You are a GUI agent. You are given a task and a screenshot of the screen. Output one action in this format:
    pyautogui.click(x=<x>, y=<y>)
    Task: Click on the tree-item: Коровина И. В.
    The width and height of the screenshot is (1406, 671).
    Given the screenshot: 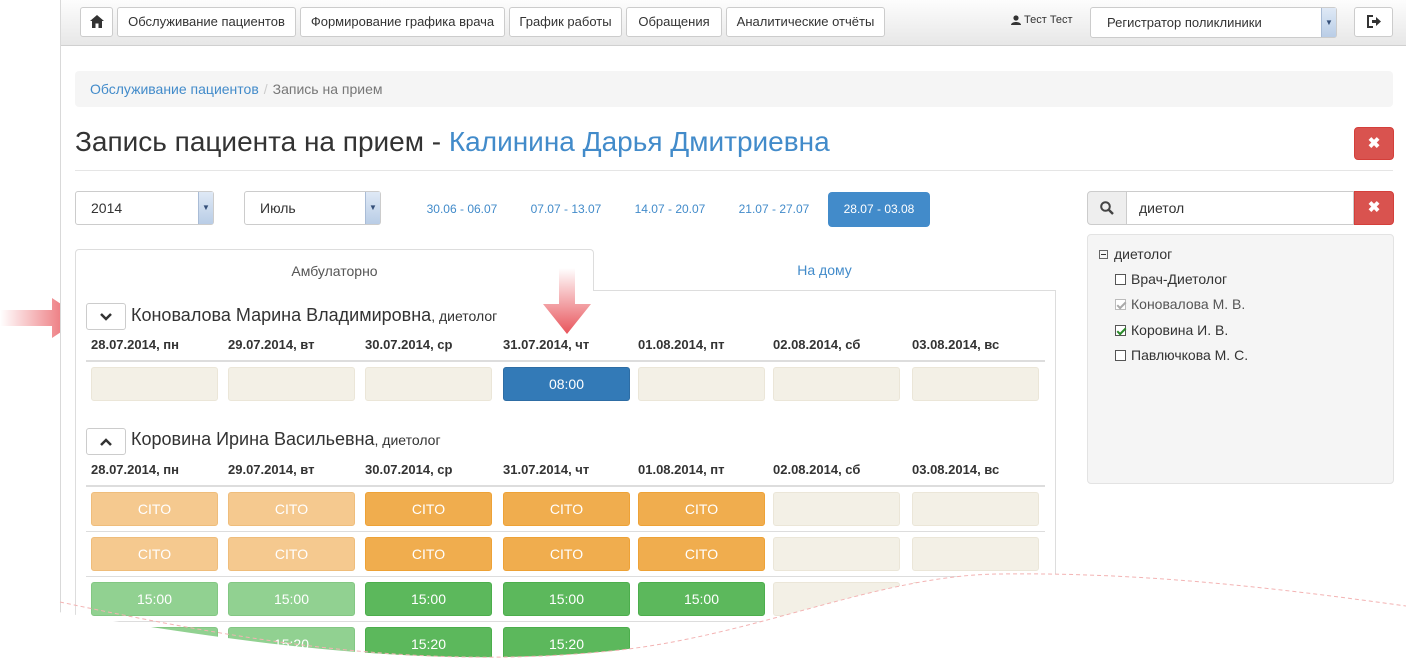 What is the action you would take?
    pyautogui.click(x=1171, y=330)
    